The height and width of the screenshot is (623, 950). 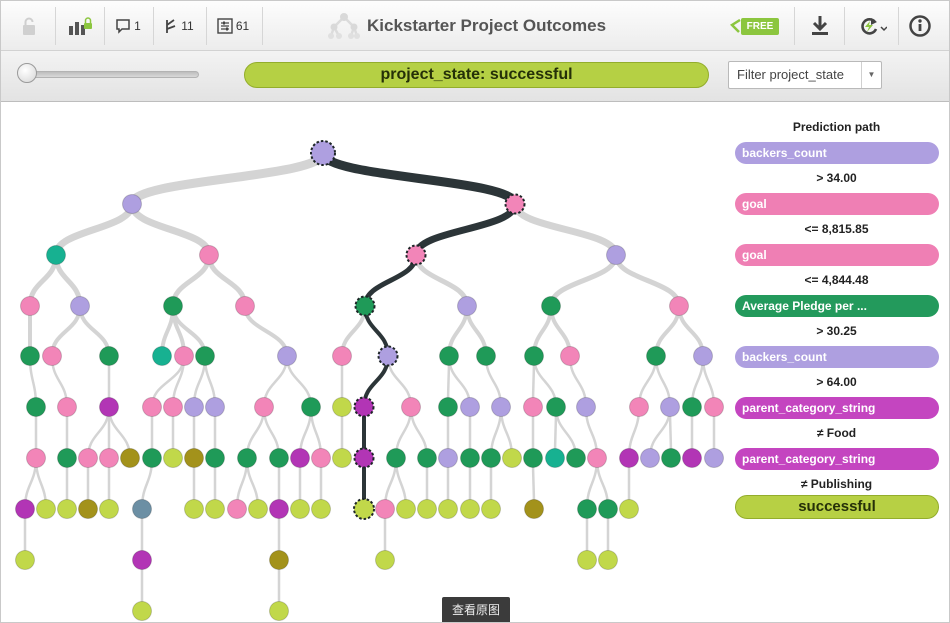 I want to click on instances-button: 61, so click(x=233, y=26).